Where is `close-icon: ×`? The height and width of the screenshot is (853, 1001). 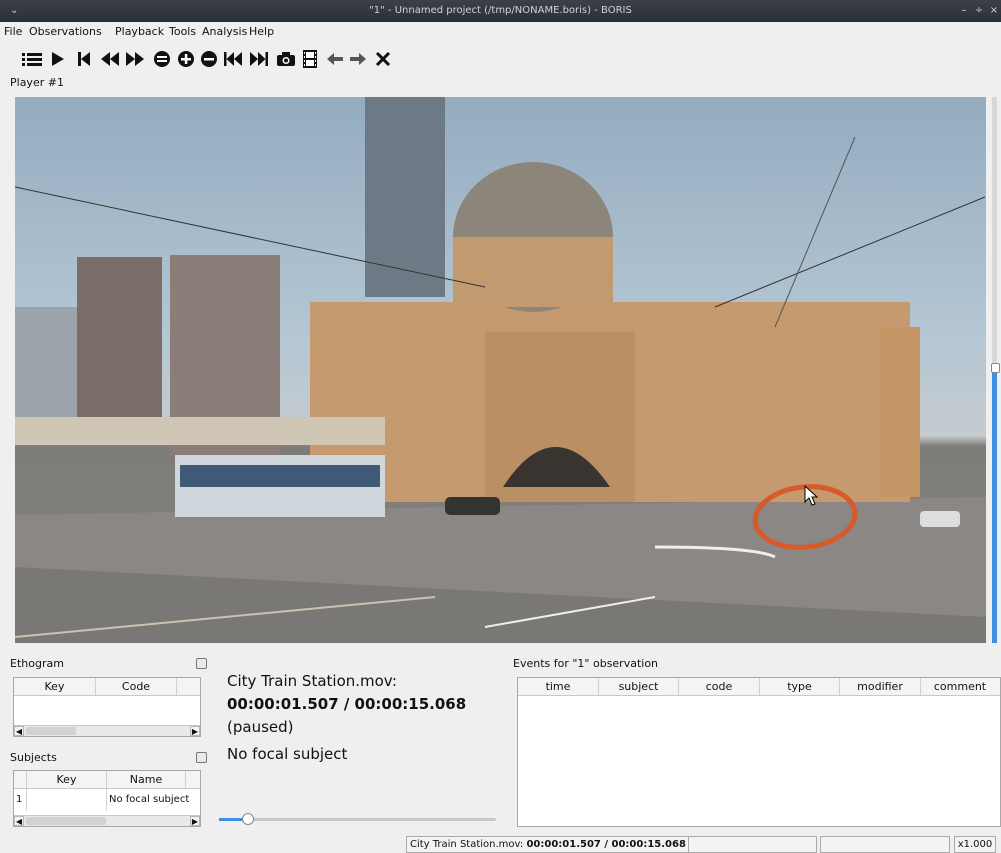 close-icon: × is located at coordinates (994, 11).